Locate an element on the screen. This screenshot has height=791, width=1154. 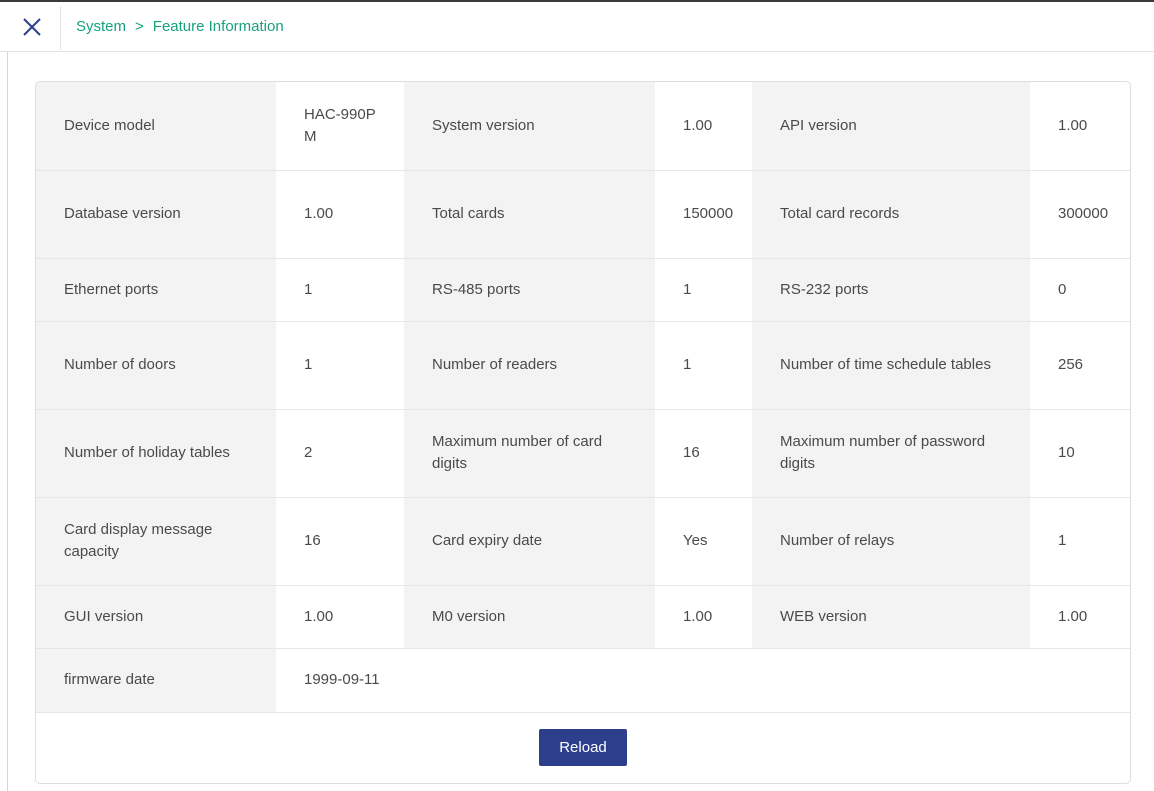
reload-button: Reload is located at coordinates (583, 747).